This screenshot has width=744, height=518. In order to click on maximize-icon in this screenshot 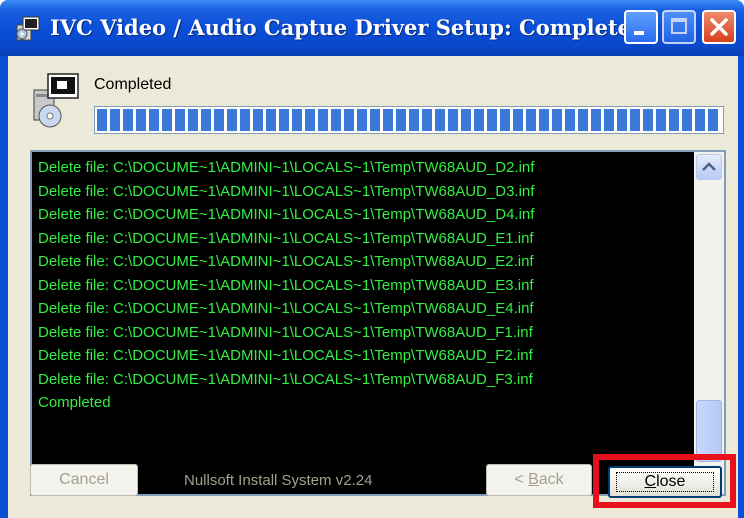, I will do `click(679, 26)`.